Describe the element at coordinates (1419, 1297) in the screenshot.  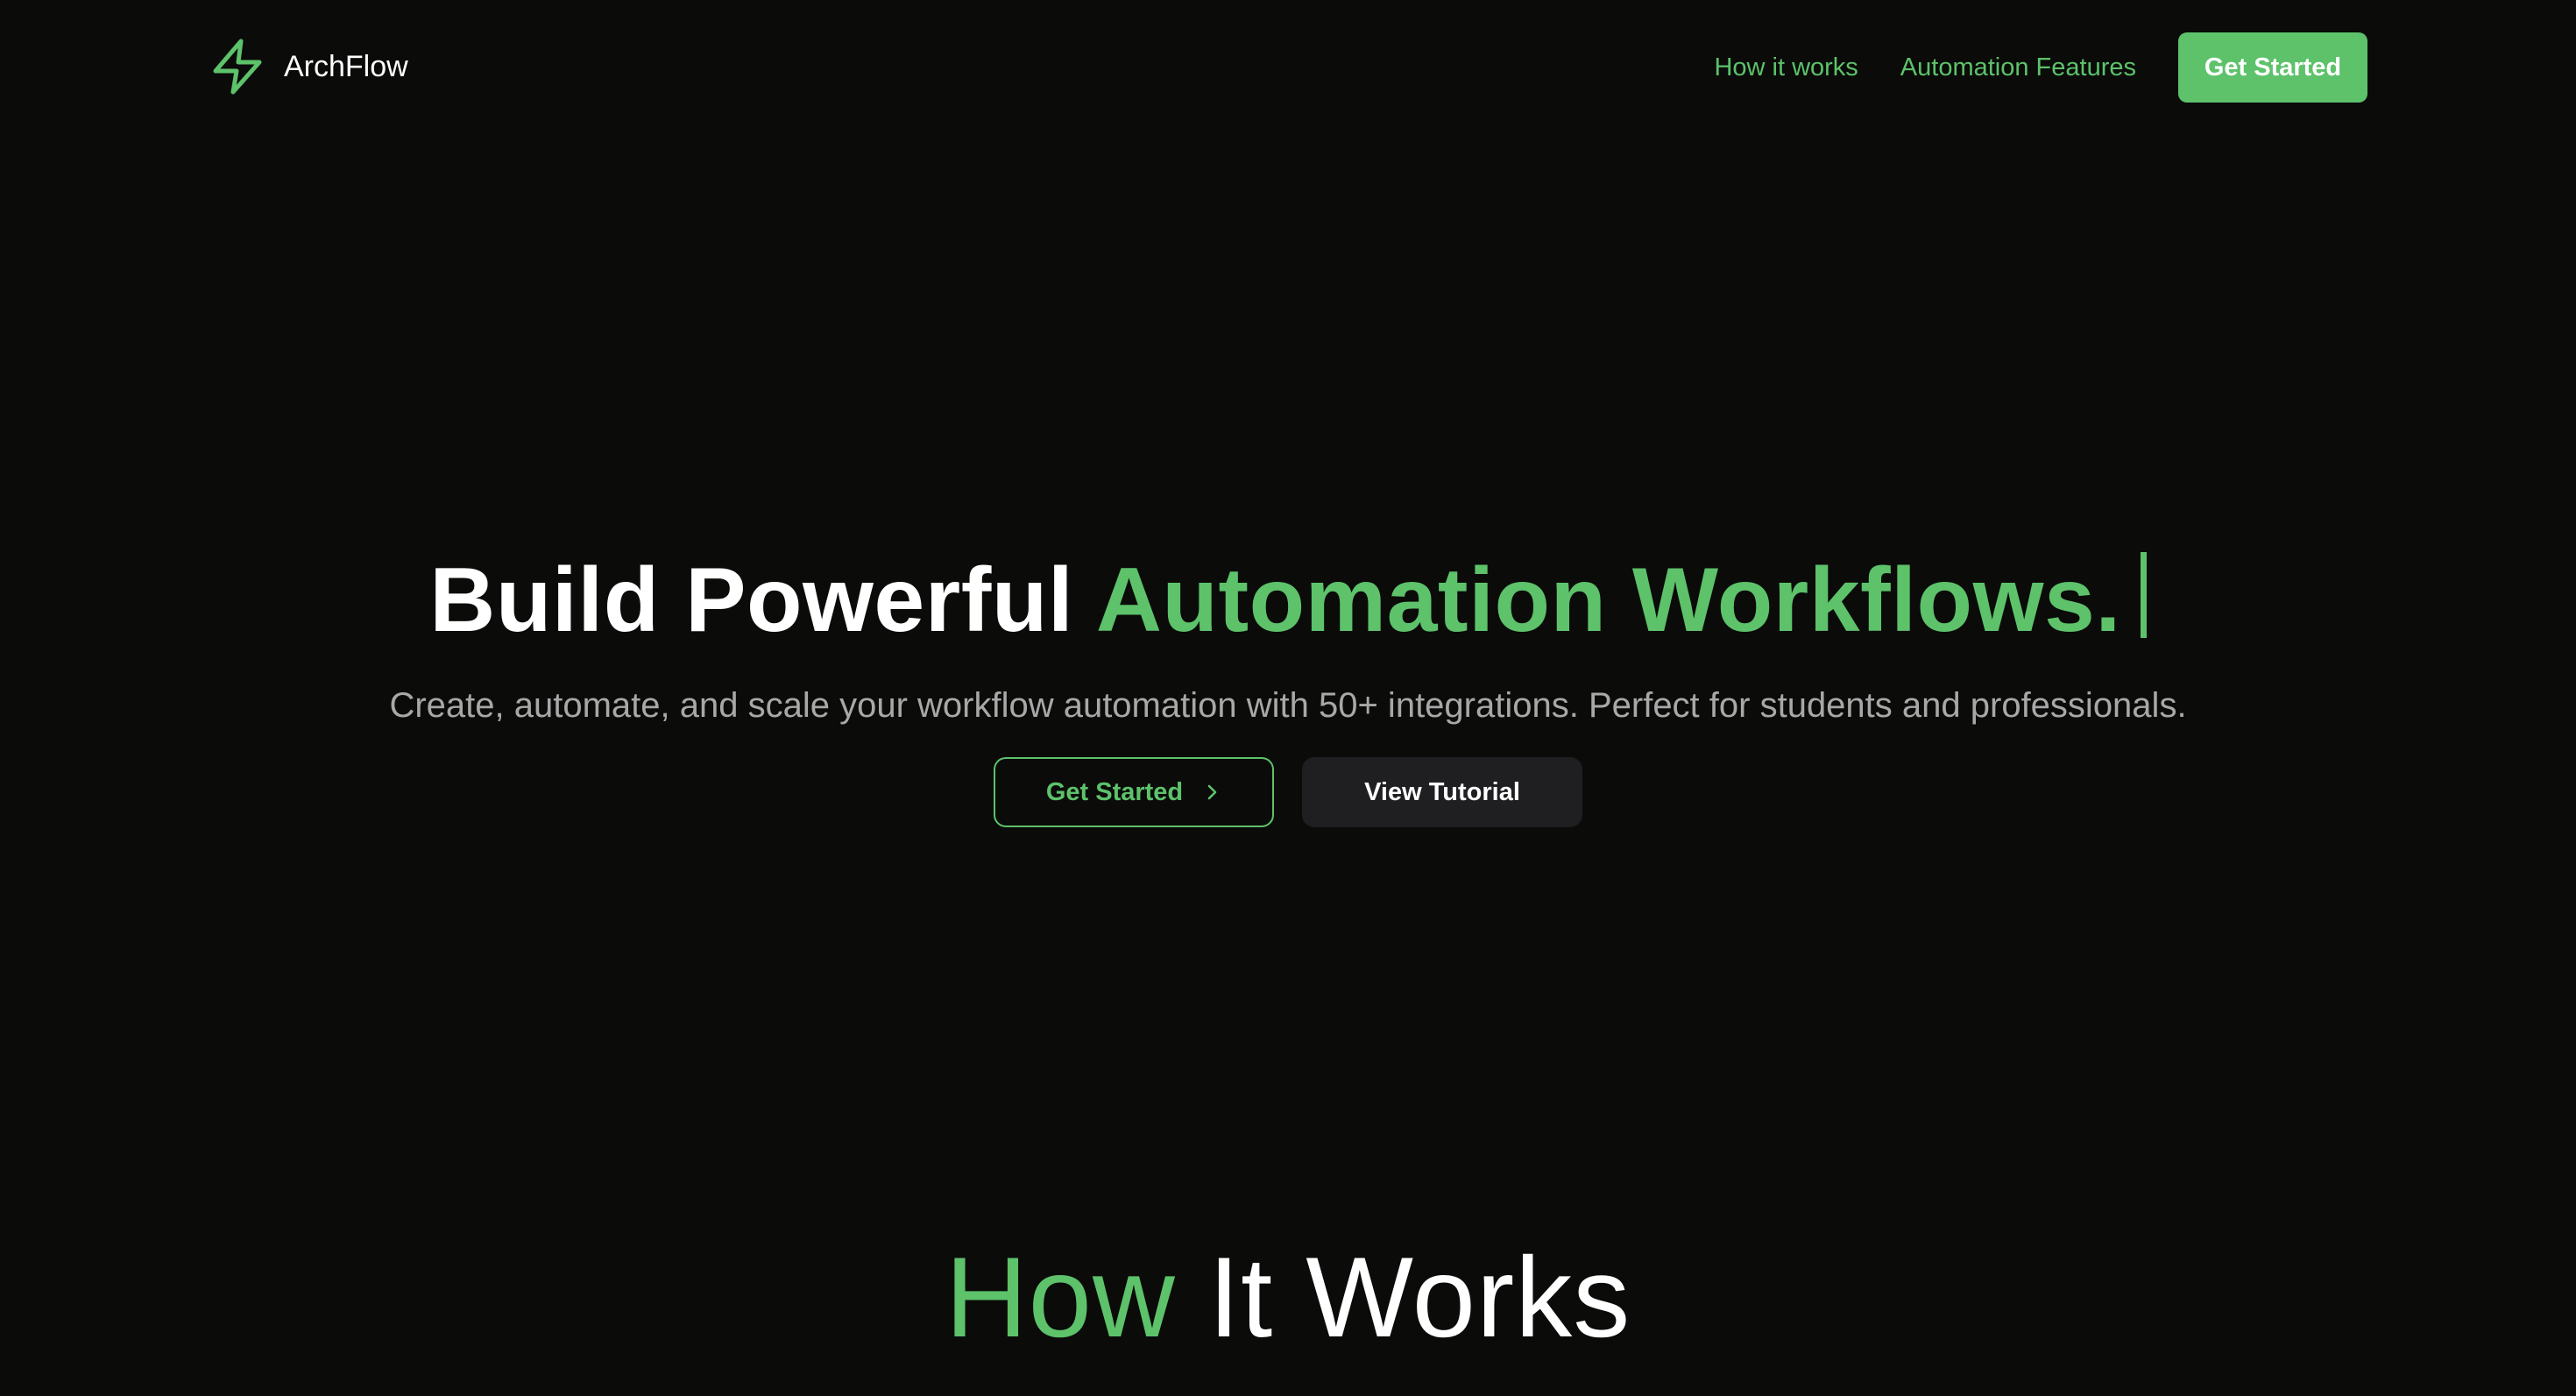
I see `how-it-works-title-part2: It Works` at that location.